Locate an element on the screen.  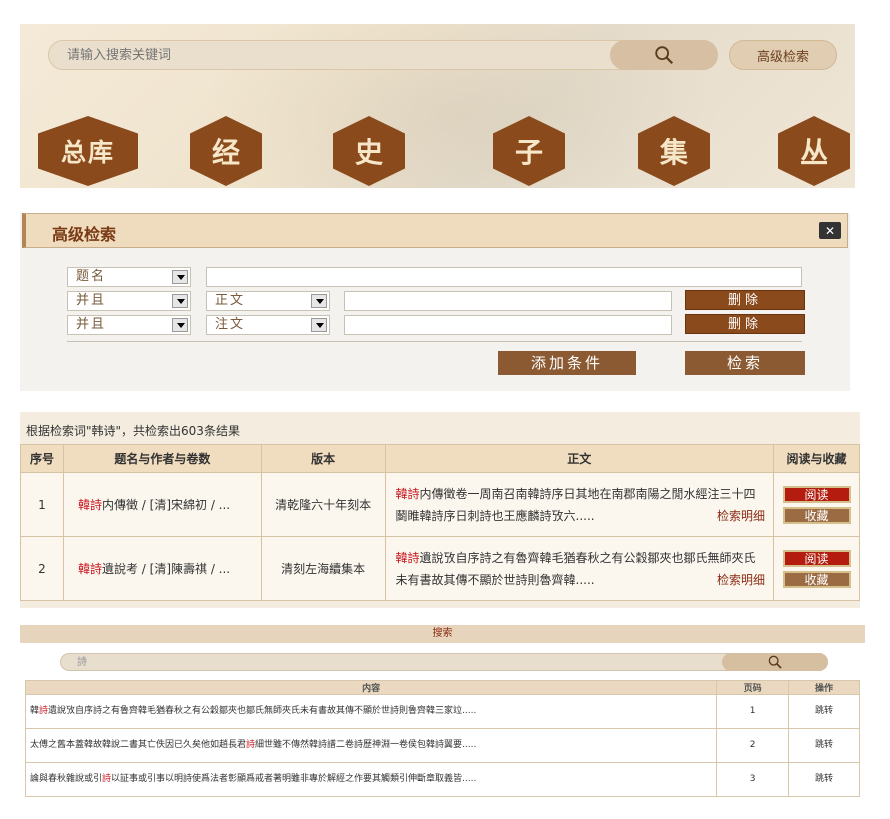
page-number: 2 is located at coordinates (753, 745).